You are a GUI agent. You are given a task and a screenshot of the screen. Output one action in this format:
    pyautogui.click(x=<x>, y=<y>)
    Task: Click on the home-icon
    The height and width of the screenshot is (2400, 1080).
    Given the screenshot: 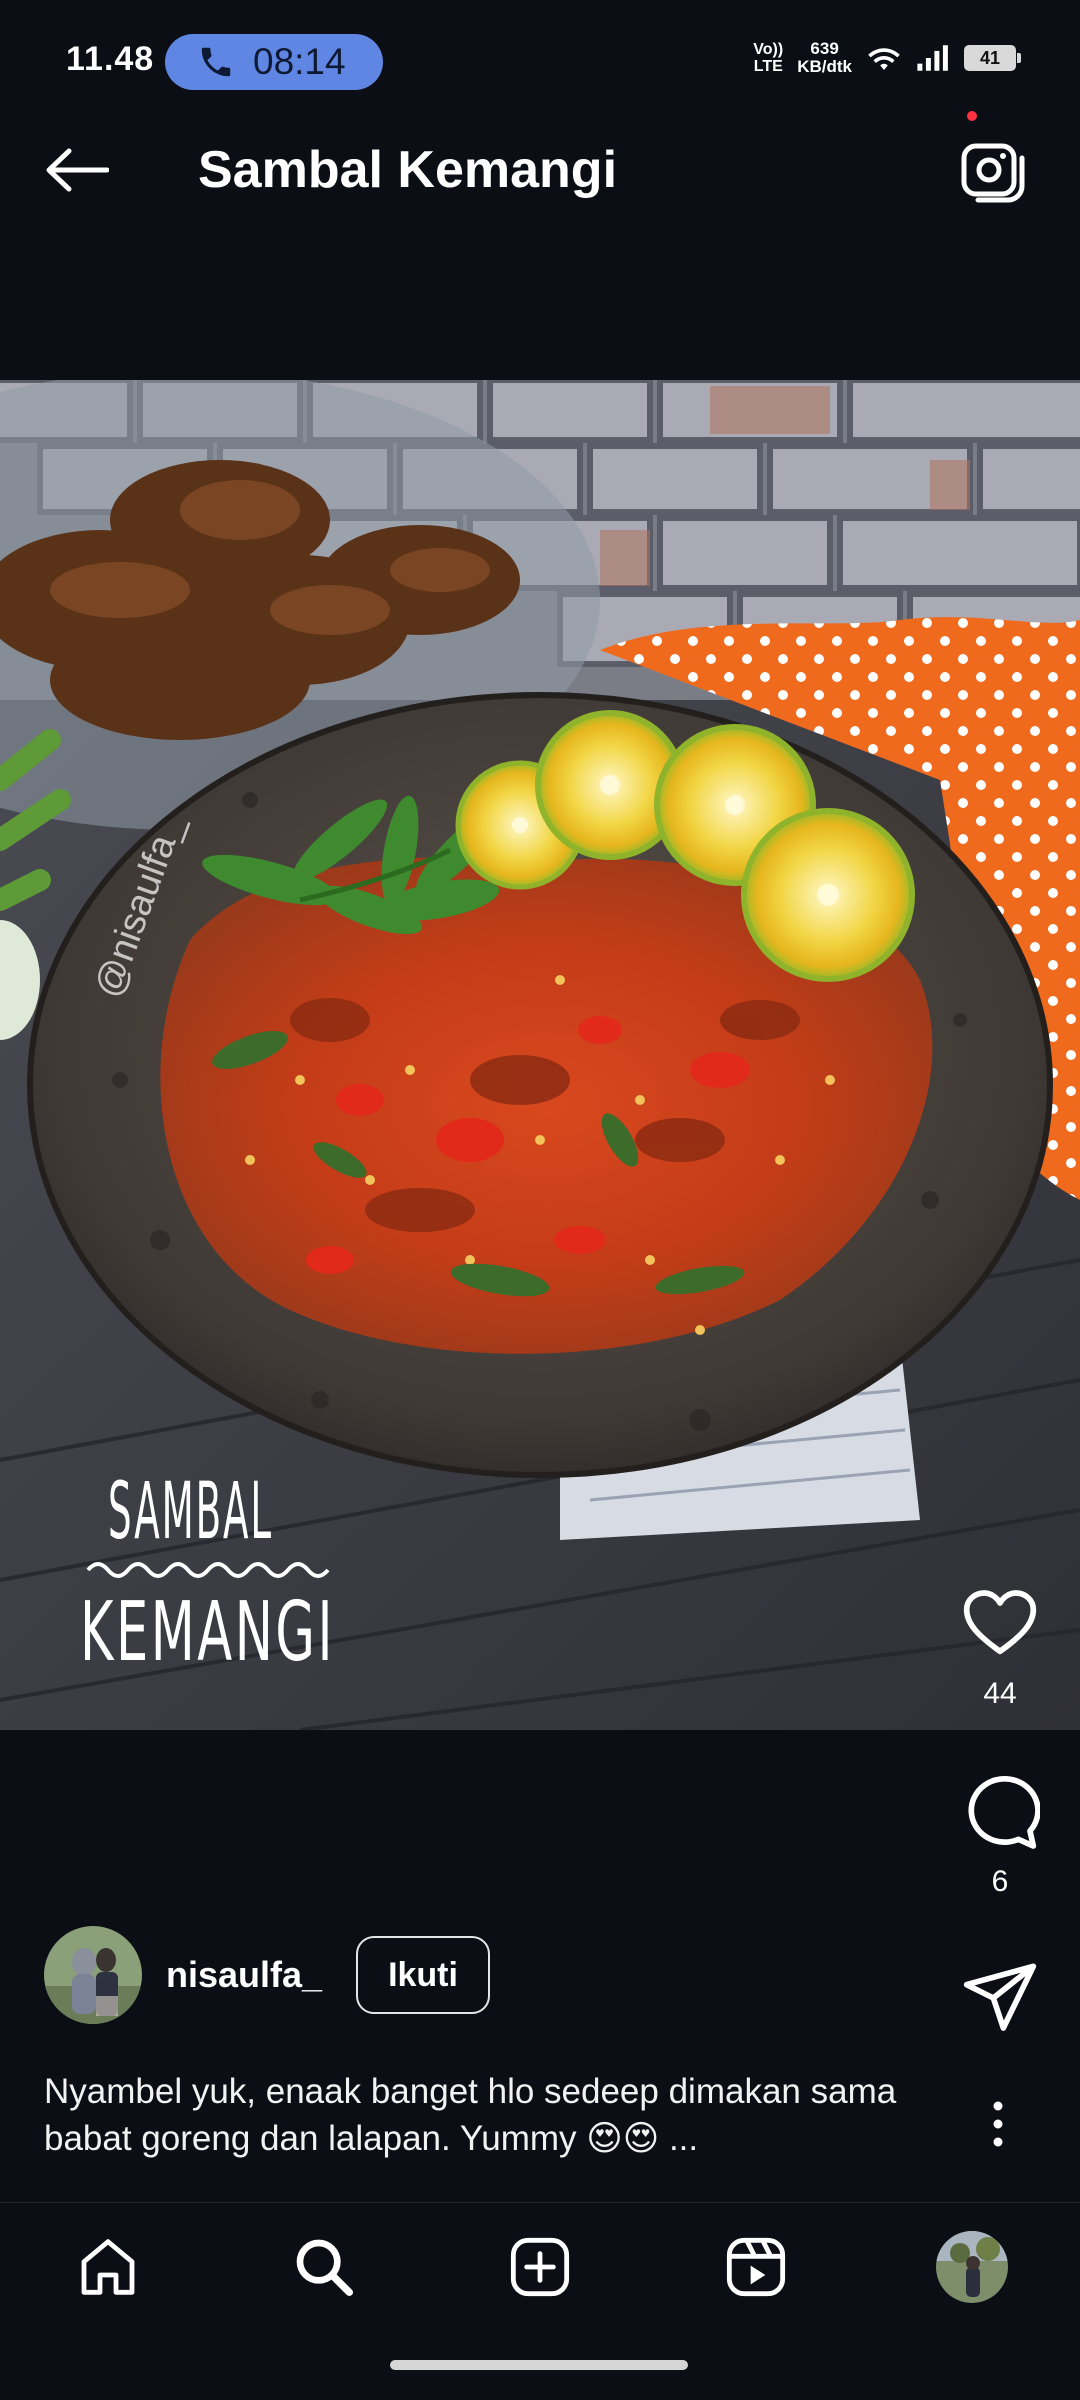 What is the action you would take?
    pyautogui.click(x=108, y=2267)
    